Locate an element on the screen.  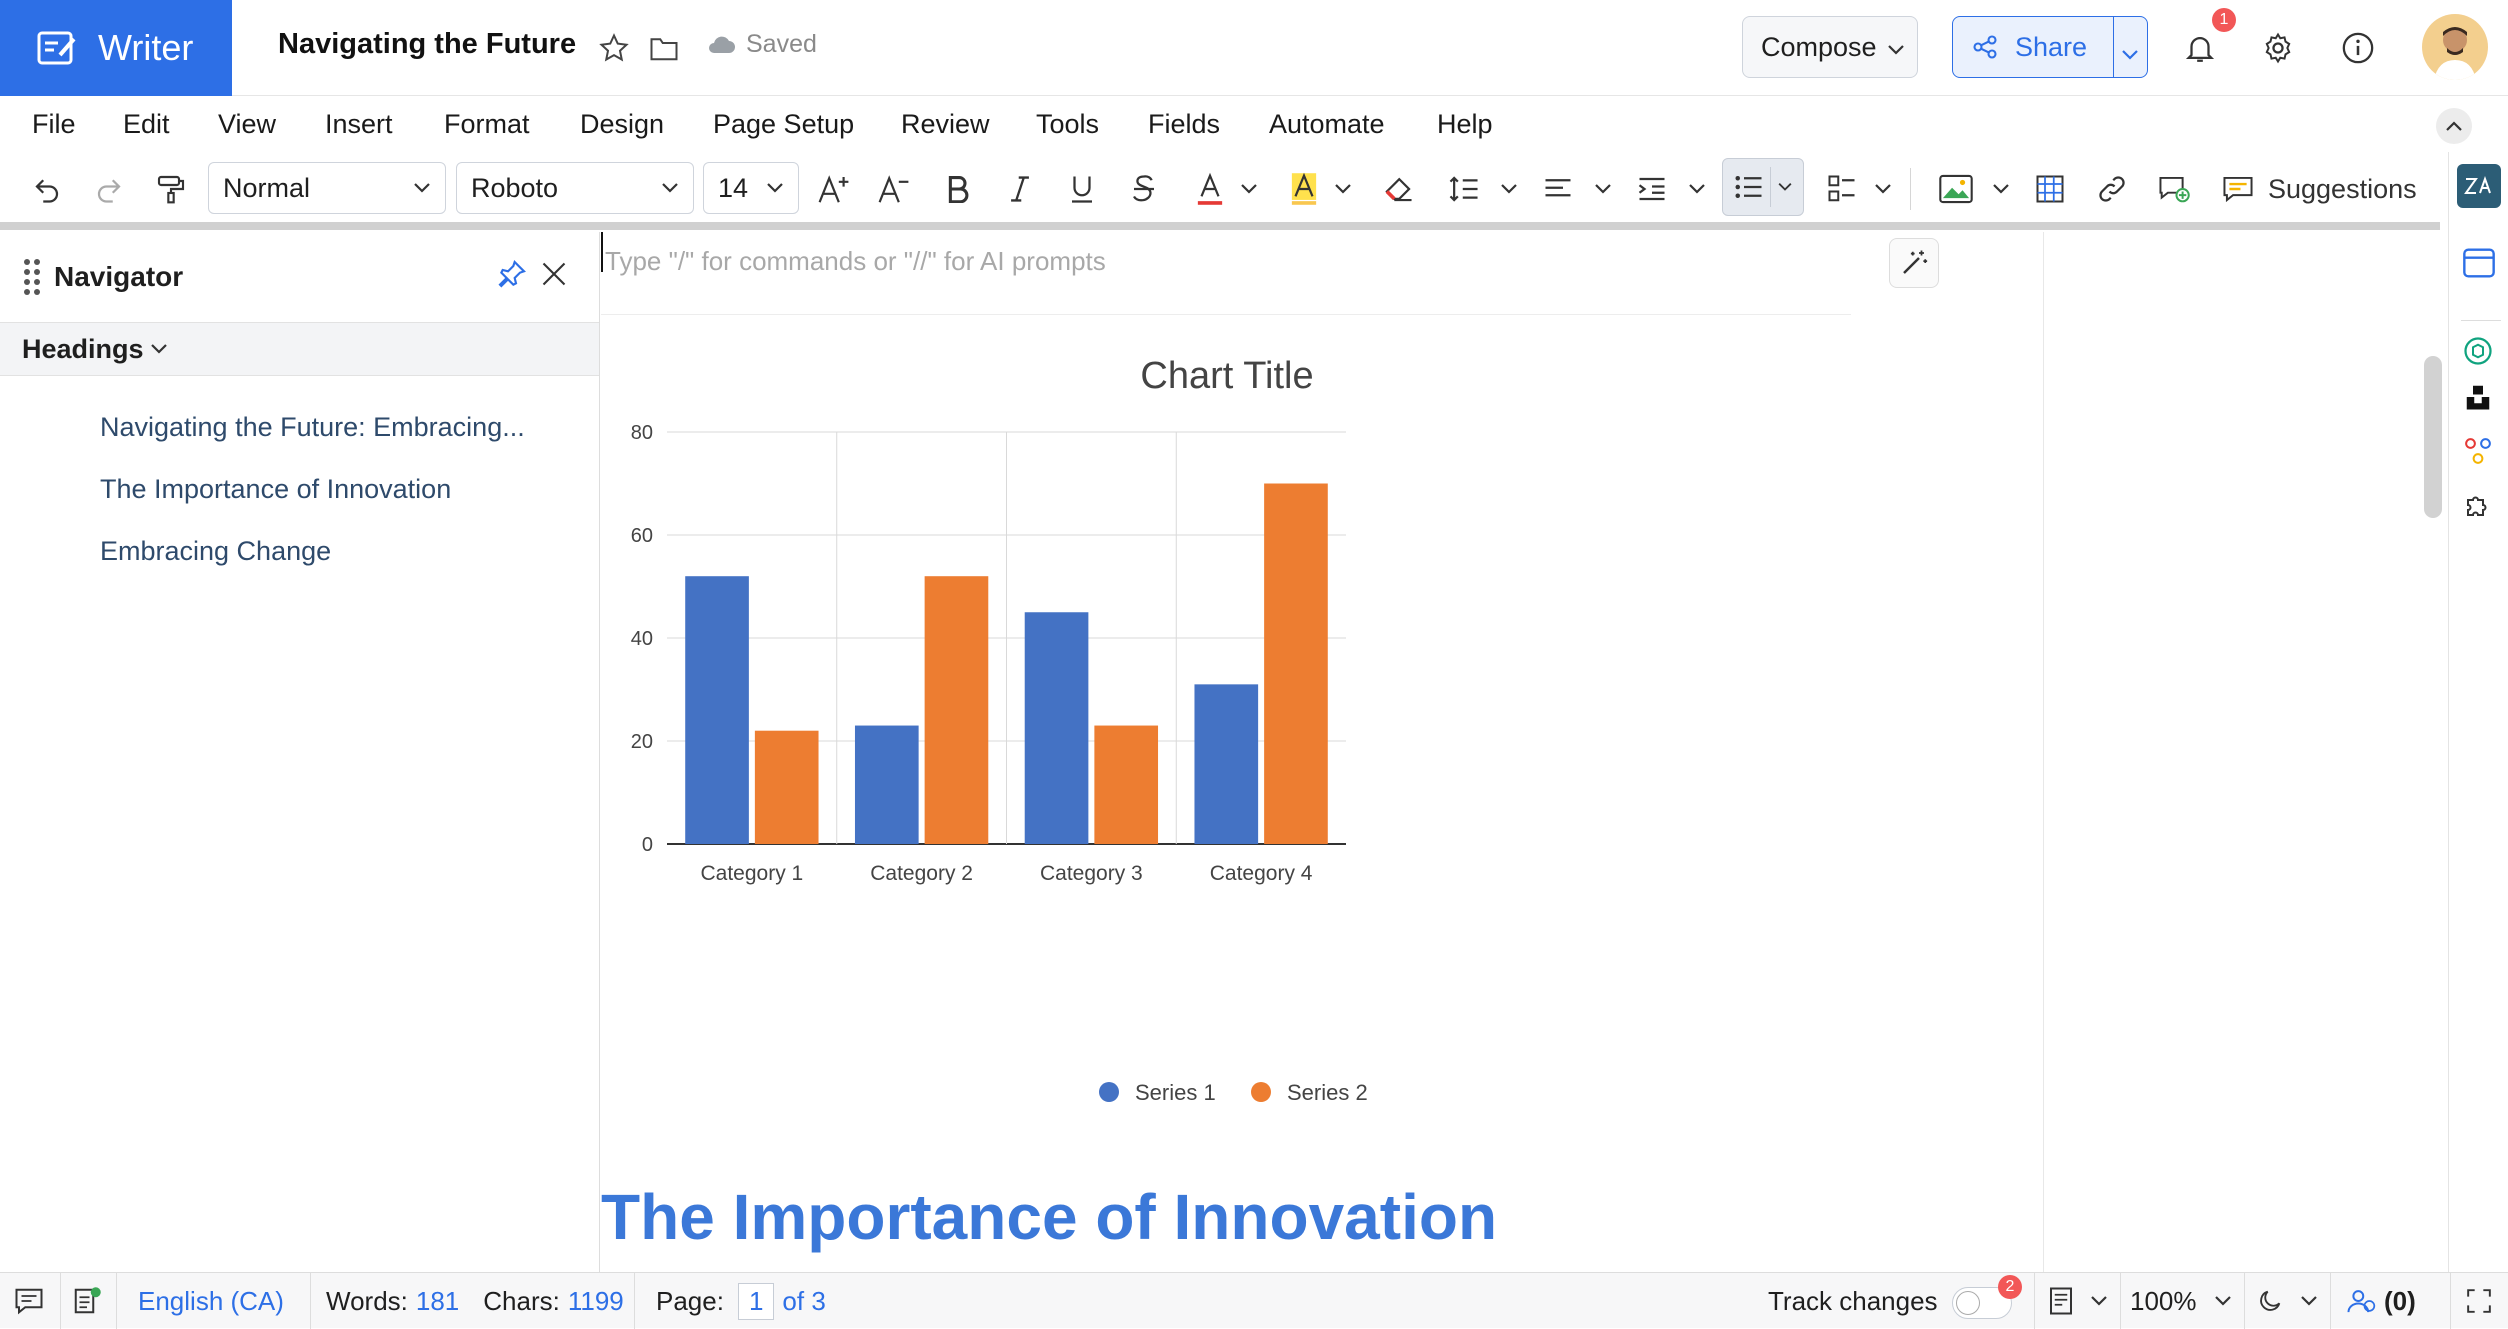
app-brand: Writer is located at coordinates (116, 48).